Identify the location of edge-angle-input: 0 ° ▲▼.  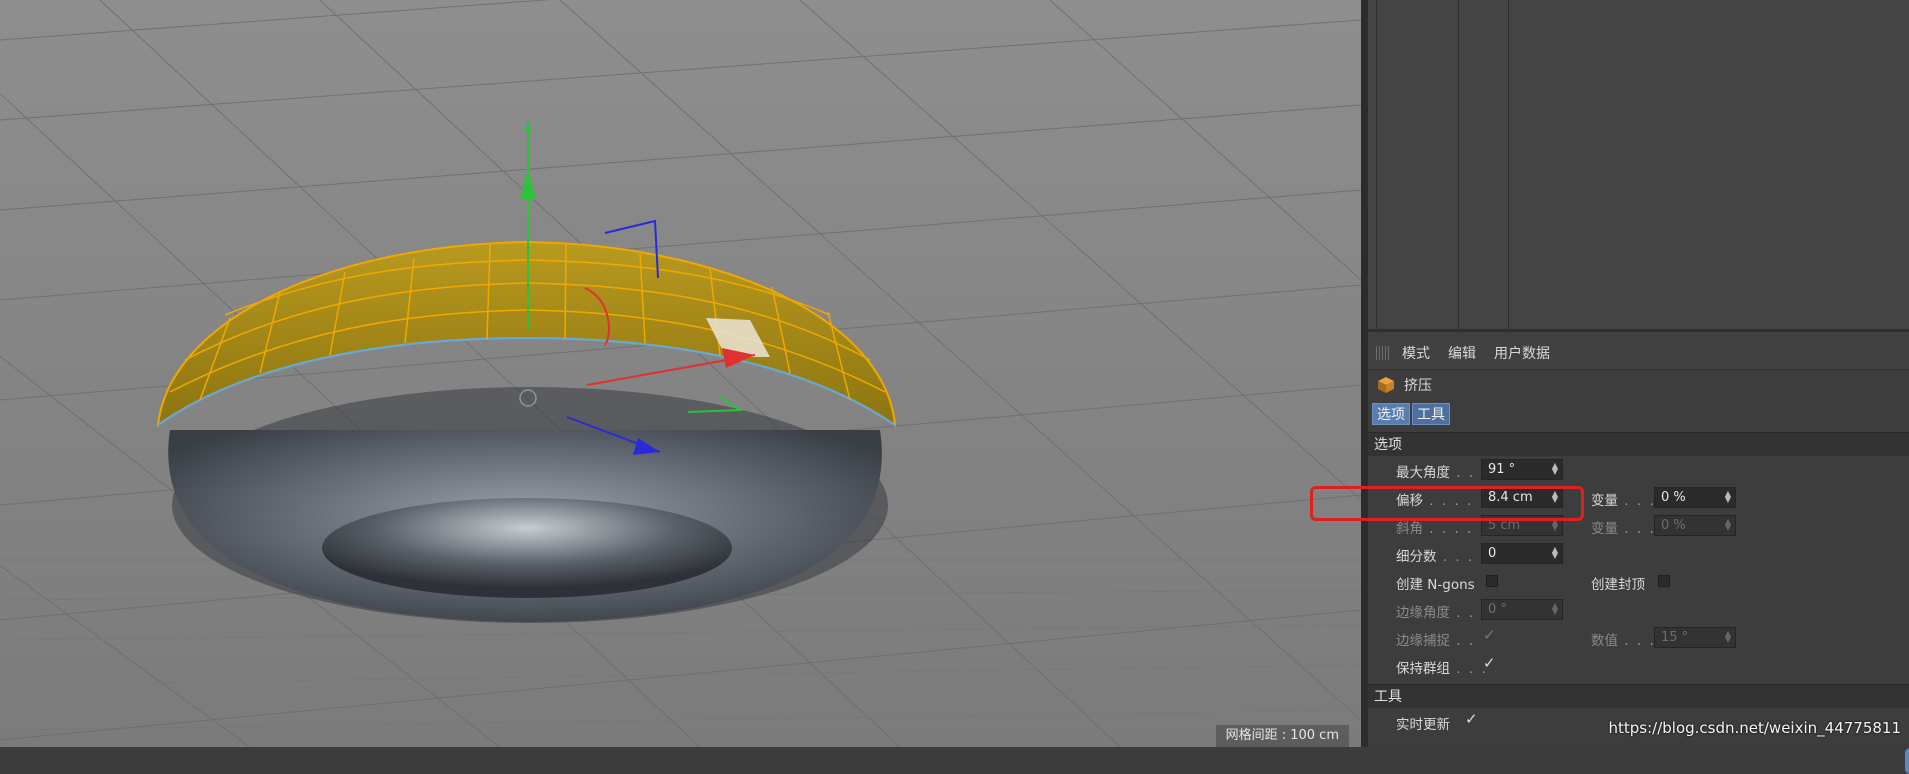
(1522, 609).